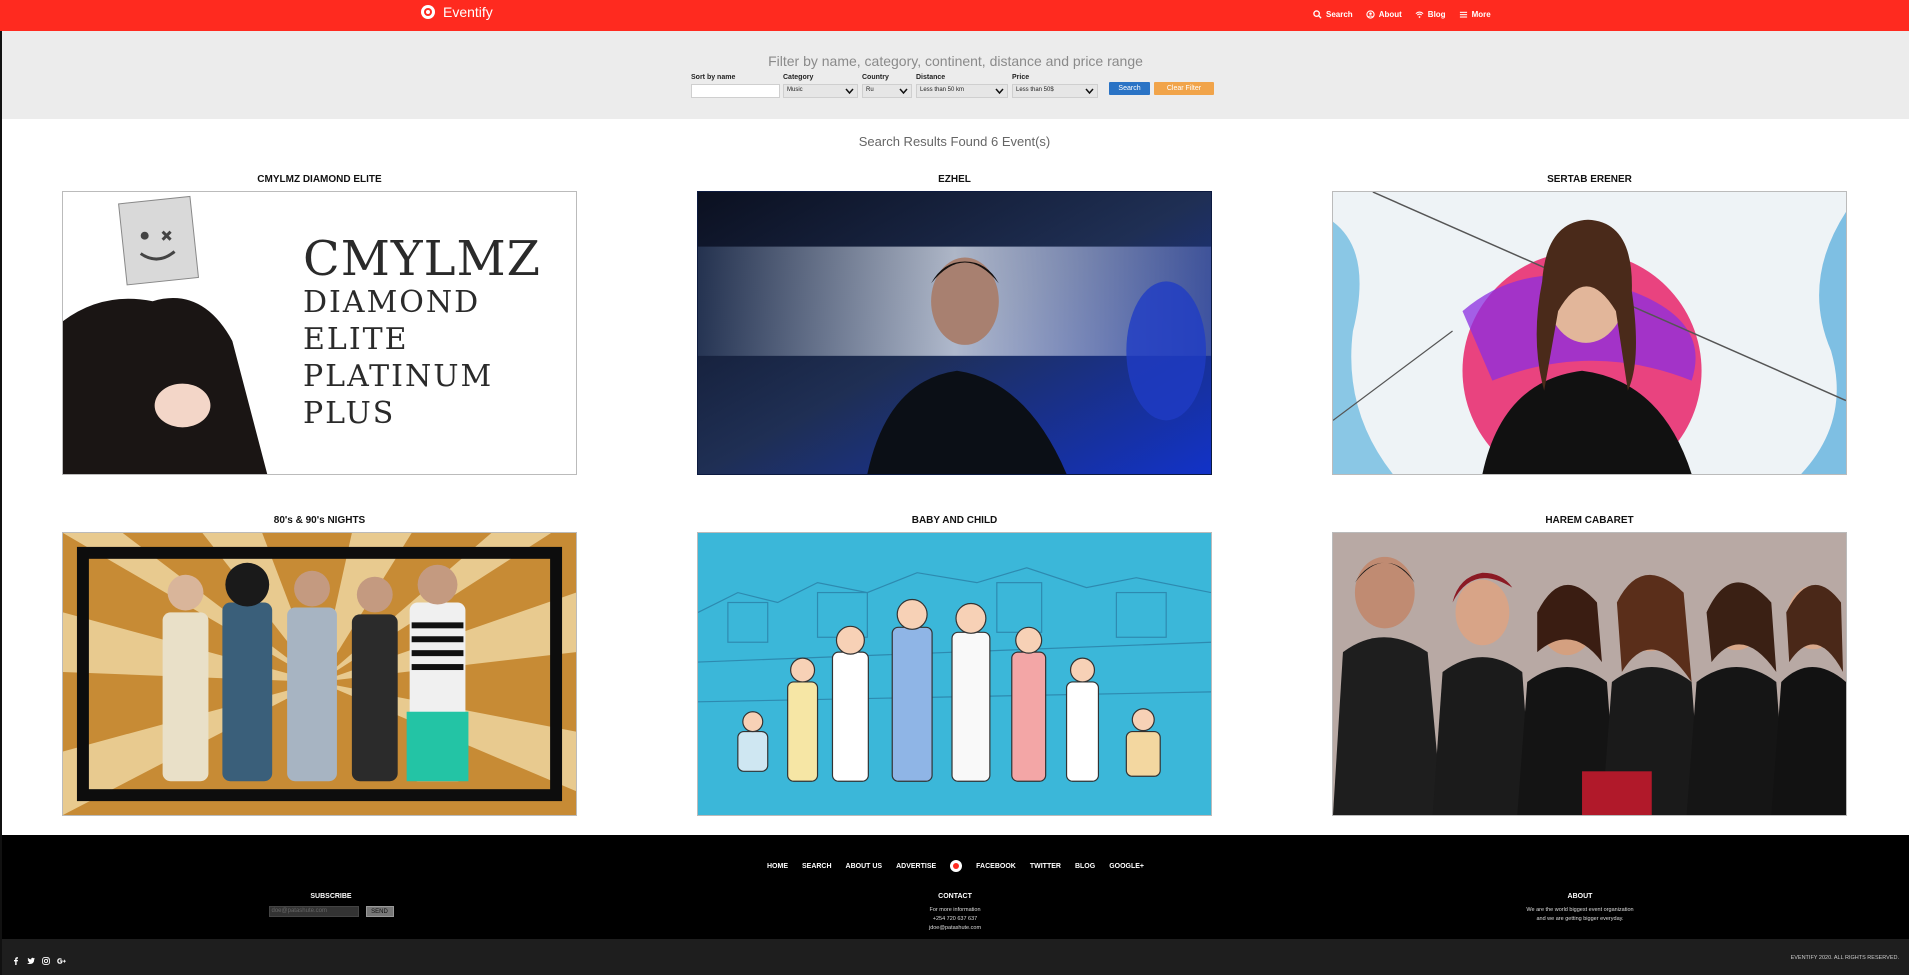  What do you see at coordinates (468, 12) in the screenshot?
I see `brand-name: Eventify` at bounding box center [468, 12].